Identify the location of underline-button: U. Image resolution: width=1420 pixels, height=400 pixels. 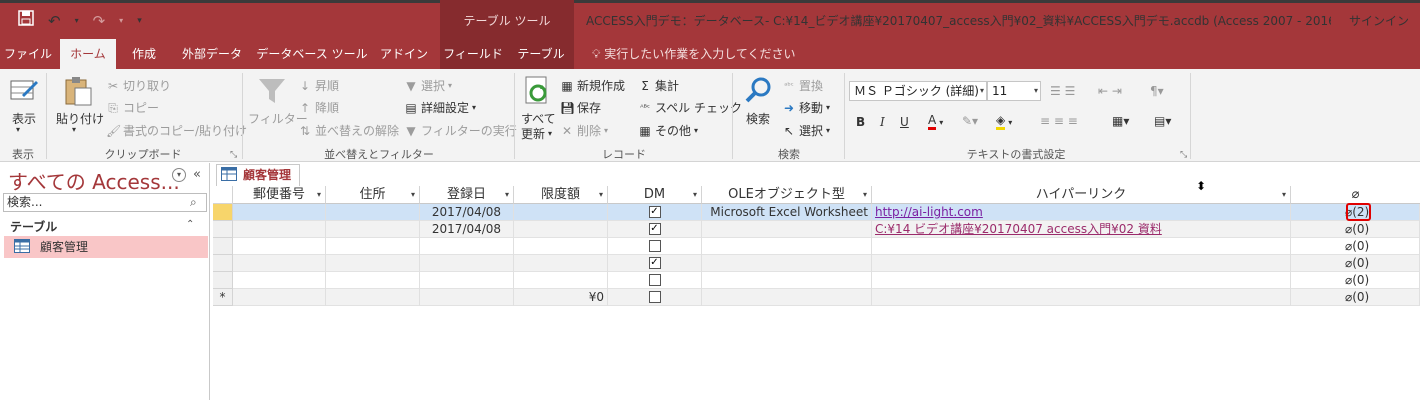
(904, 122).